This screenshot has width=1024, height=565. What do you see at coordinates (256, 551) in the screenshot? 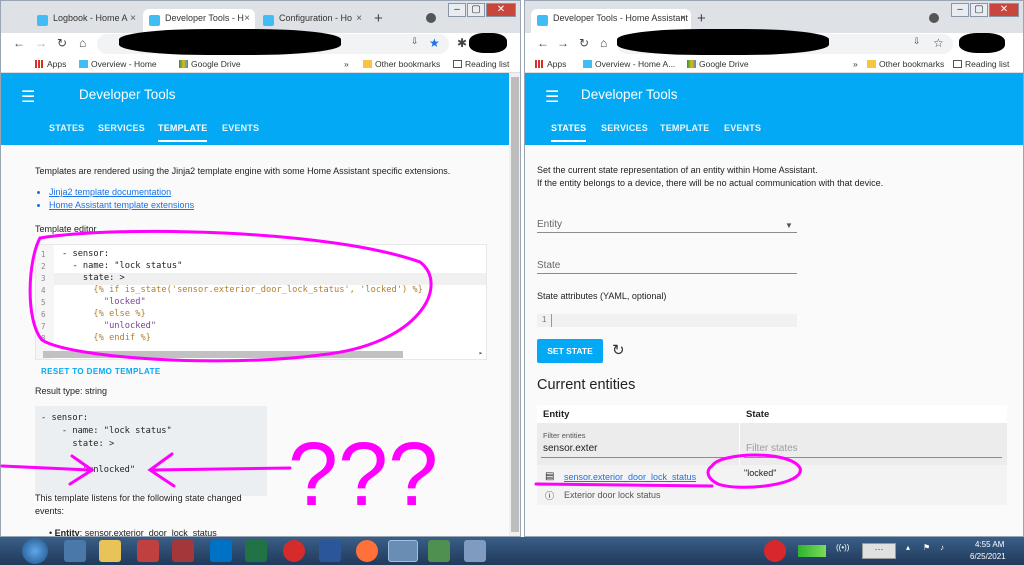
I see `excel-icon` at bounding box center [256, 551].